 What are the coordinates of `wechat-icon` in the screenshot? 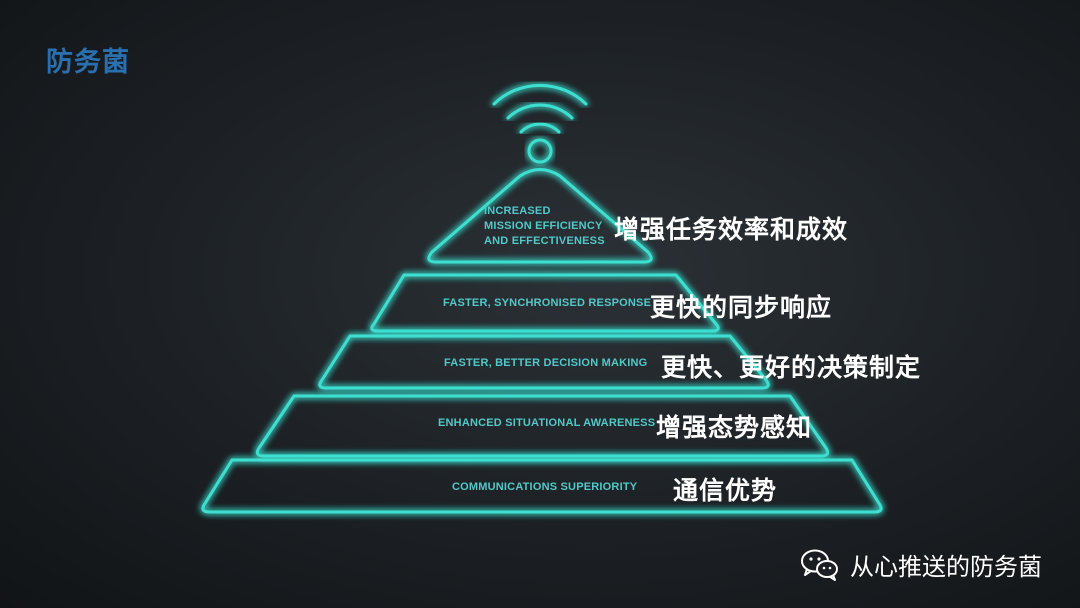 It's located at (819, 565).